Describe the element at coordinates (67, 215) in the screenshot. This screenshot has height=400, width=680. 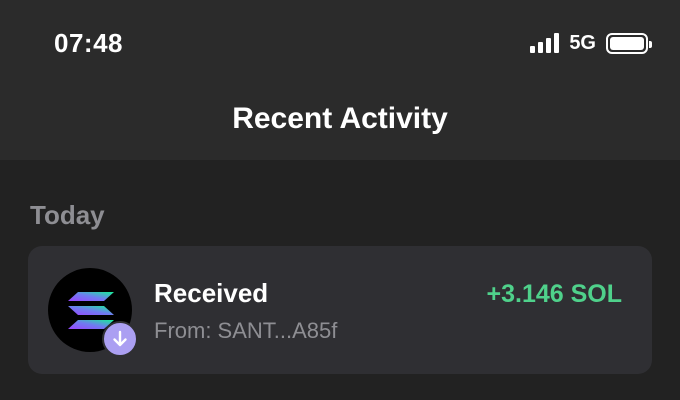
I see `section-label-today: Today` at that location.